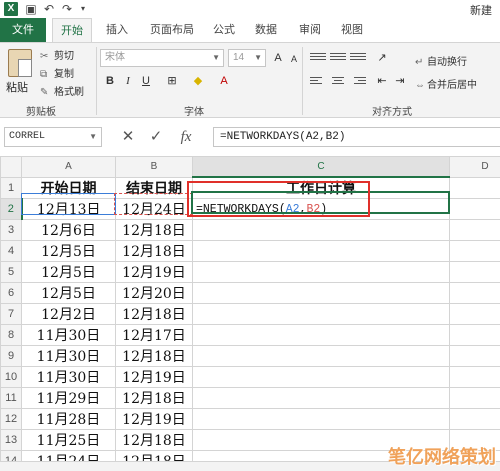  Describe the element at coordinates (224, 30) in the screenshot. I see `tab-formulas: 公式` at that location.